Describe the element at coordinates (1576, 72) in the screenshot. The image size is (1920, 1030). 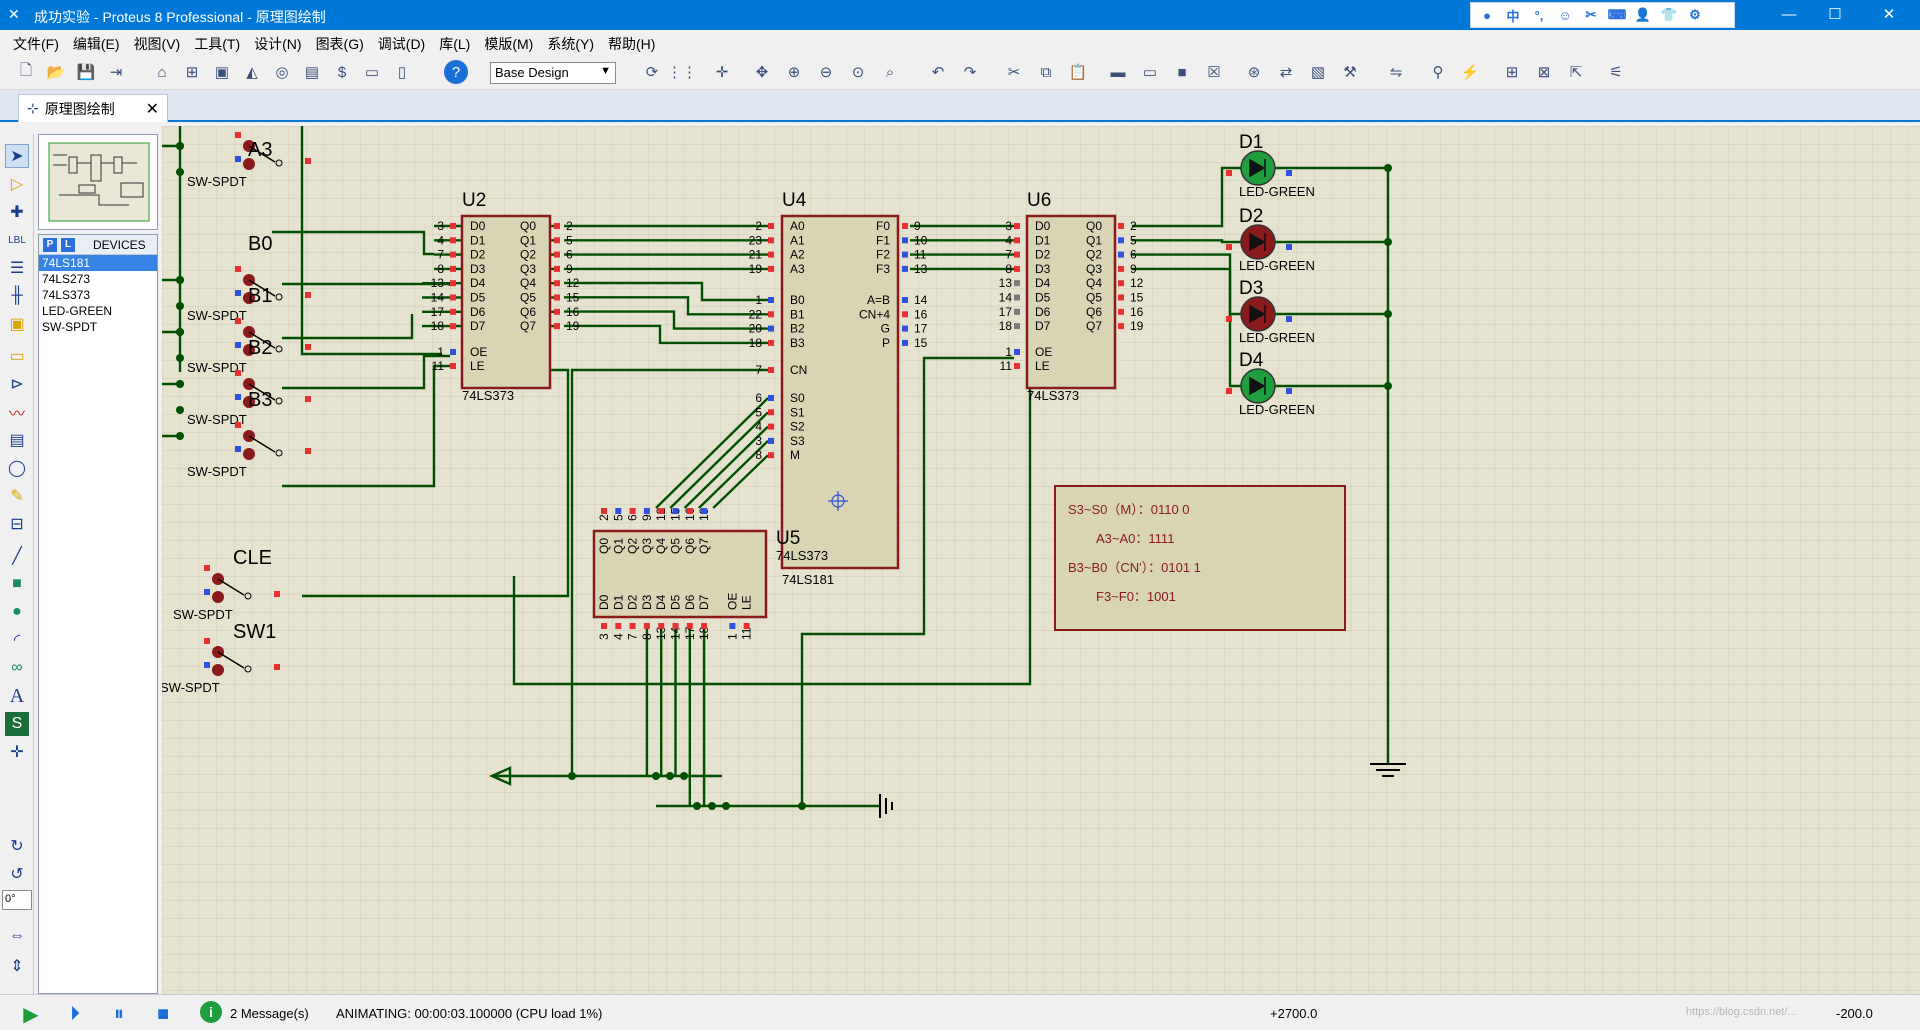
I see `child-sheet-icon: ⇱` at that location.